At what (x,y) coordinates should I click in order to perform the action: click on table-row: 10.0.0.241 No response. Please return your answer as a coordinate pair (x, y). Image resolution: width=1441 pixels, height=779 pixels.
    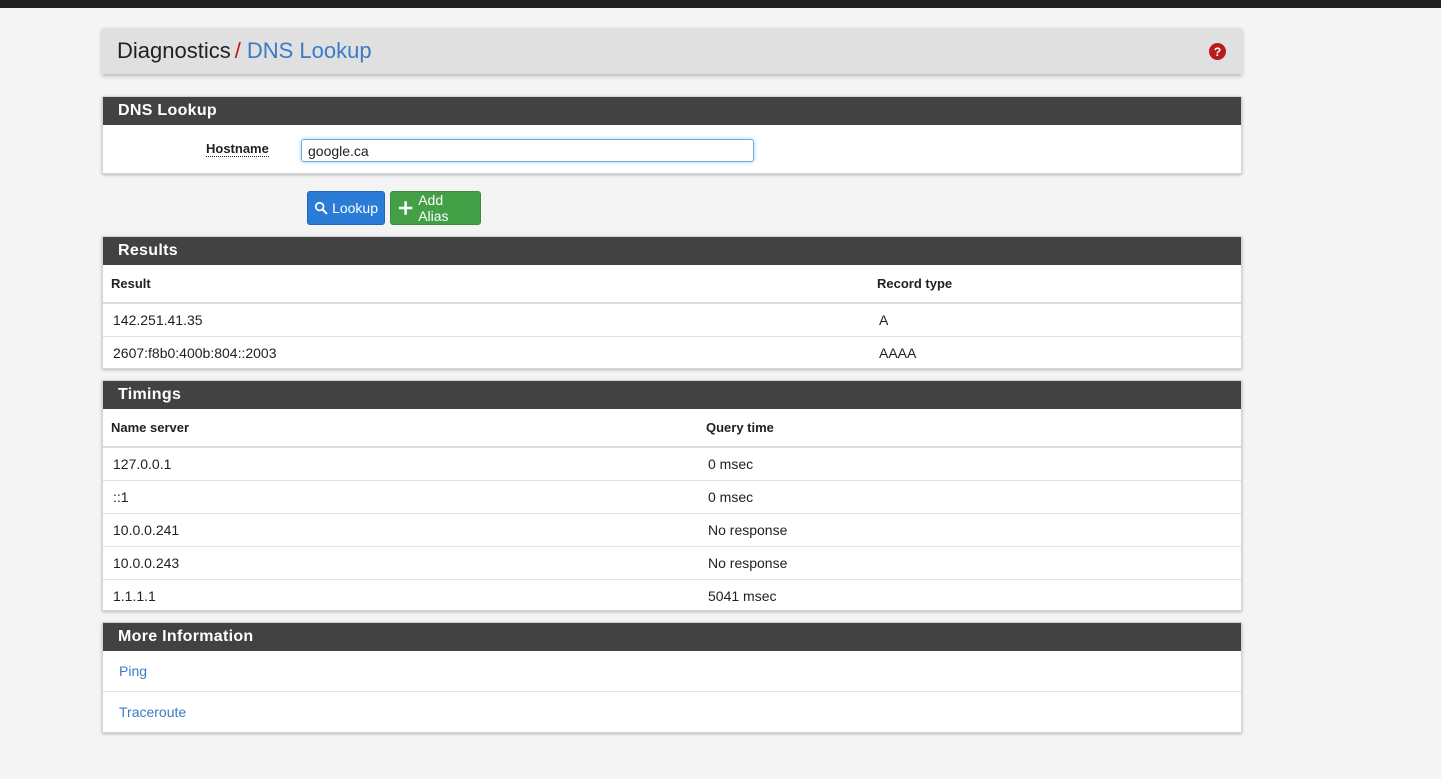
    Looking at the image, I should click on (672, 530).